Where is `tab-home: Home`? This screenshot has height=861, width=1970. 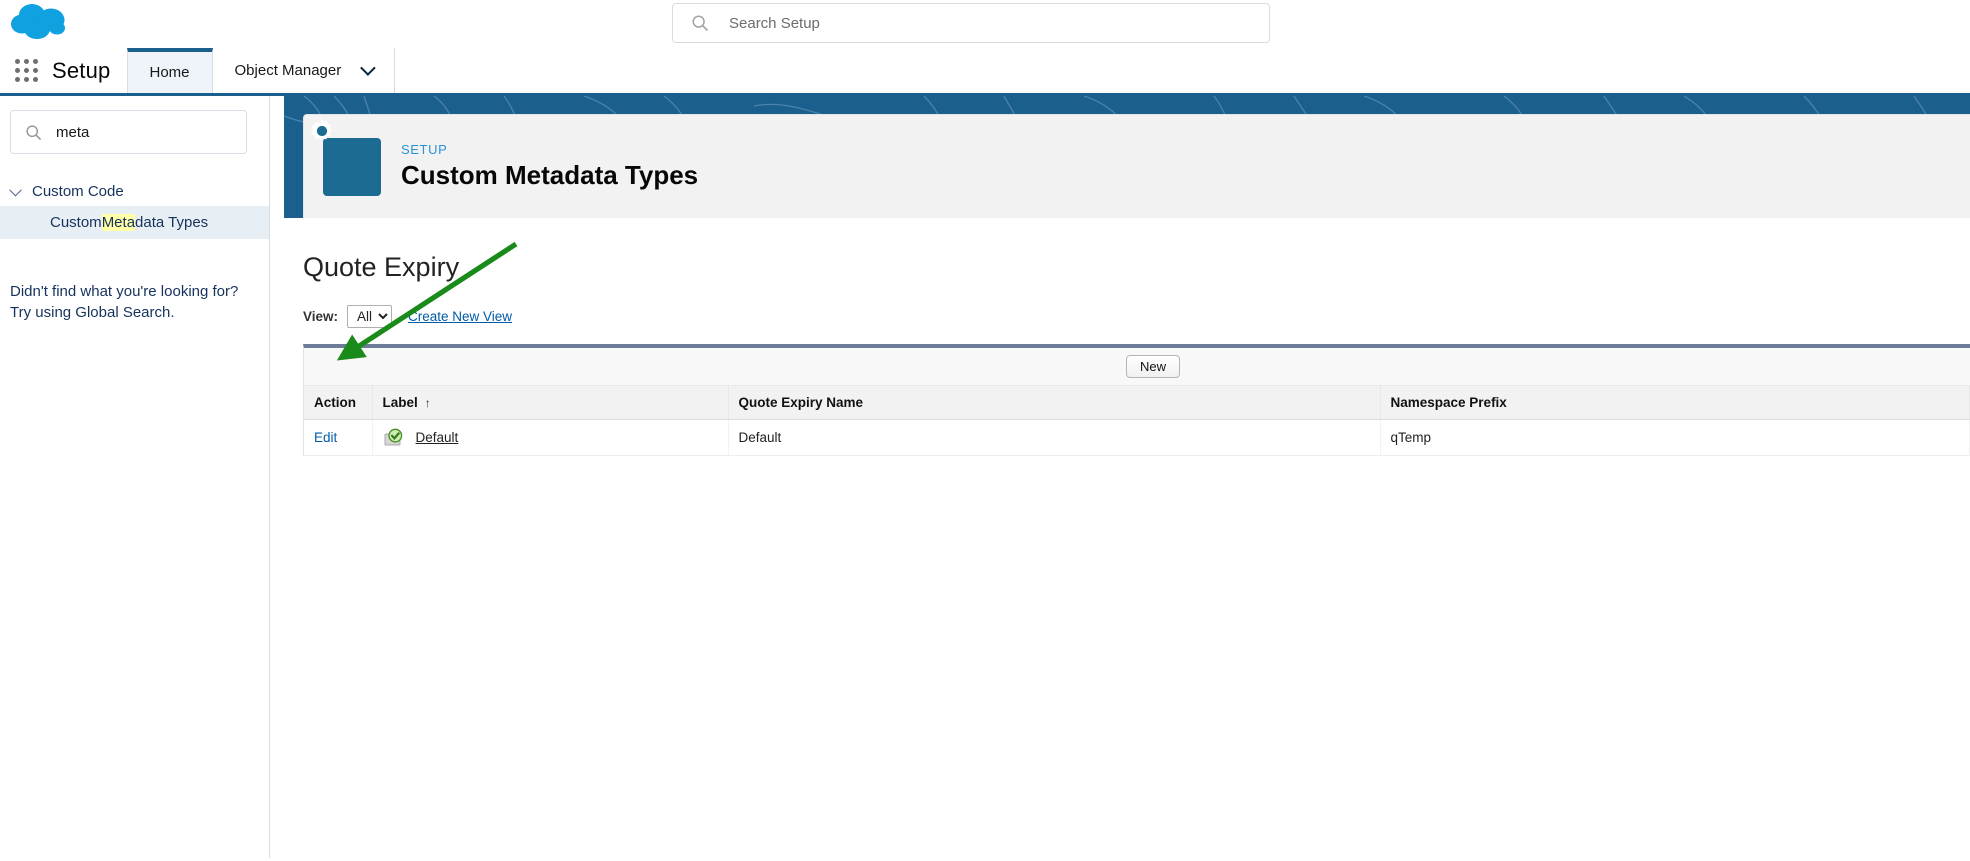 tab-home: Home is located at coordinates (169, 70).